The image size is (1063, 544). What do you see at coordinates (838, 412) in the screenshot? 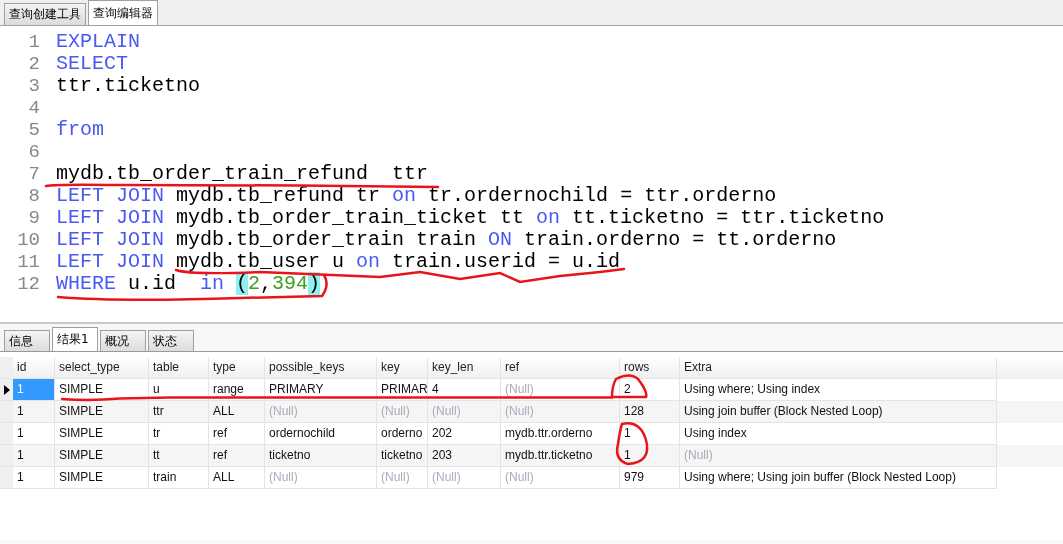
I see `table-cell: Using join buffer (Block Nested Loop)` at bounding box center [838, 412].